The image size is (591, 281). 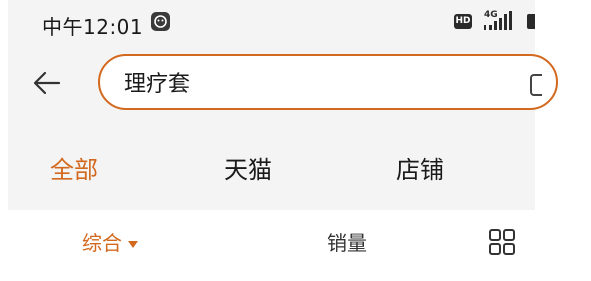 What do you see at coordinates (47, 83) in the screenshot?
I see `arrow-left-icon` at bounding box center [47, 83].